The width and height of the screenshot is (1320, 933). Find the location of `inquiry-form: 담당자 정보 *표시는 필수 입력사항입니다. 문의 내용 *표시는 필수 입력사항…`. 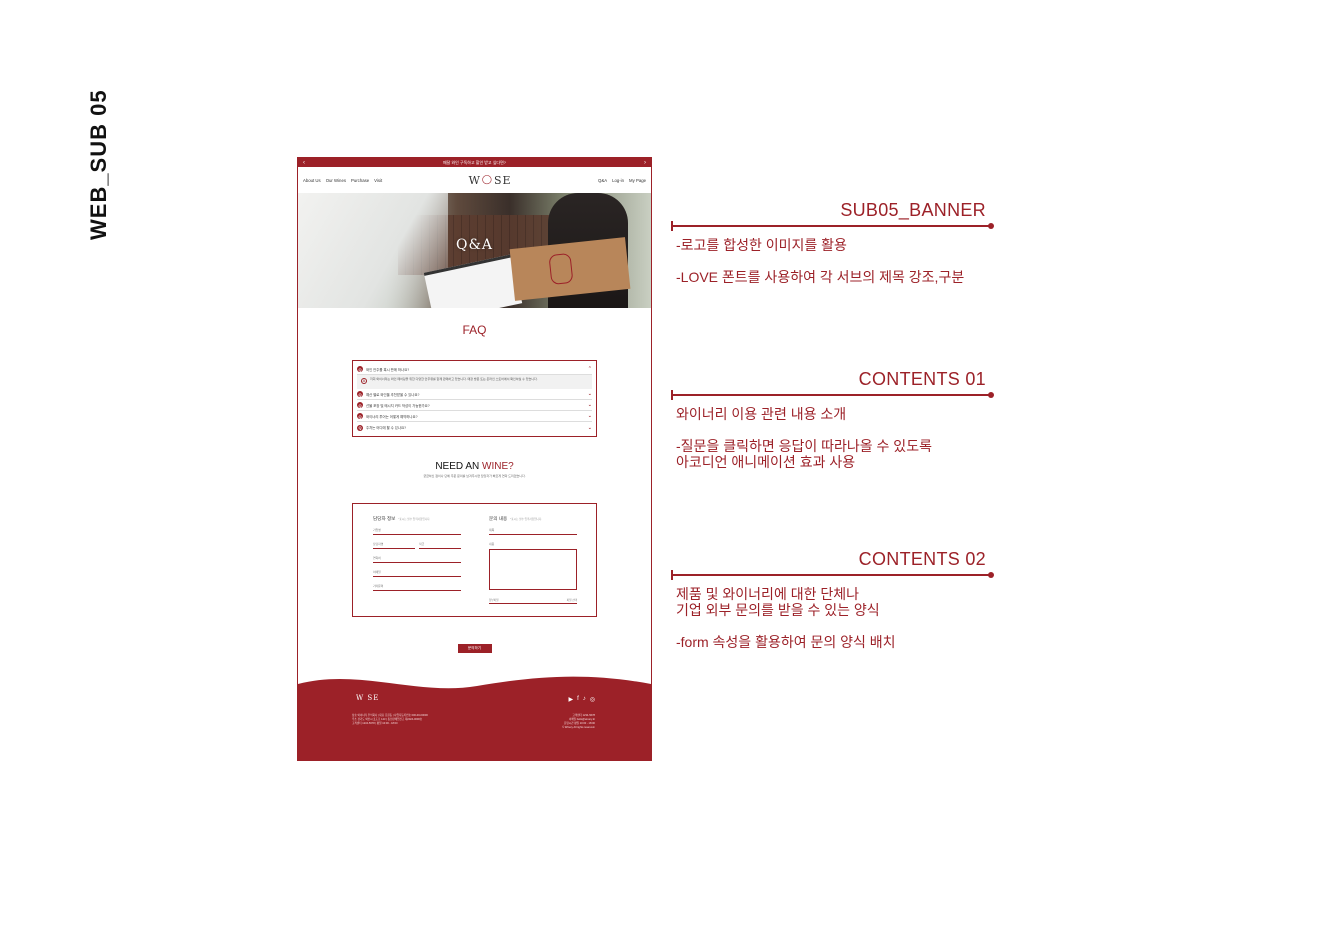

inquiry-form: 담당자 정보 *표시는 필수 입력사항입니다. 문의 내용 *표시는 필수 입력사항… is located at coordinates (474, 560).